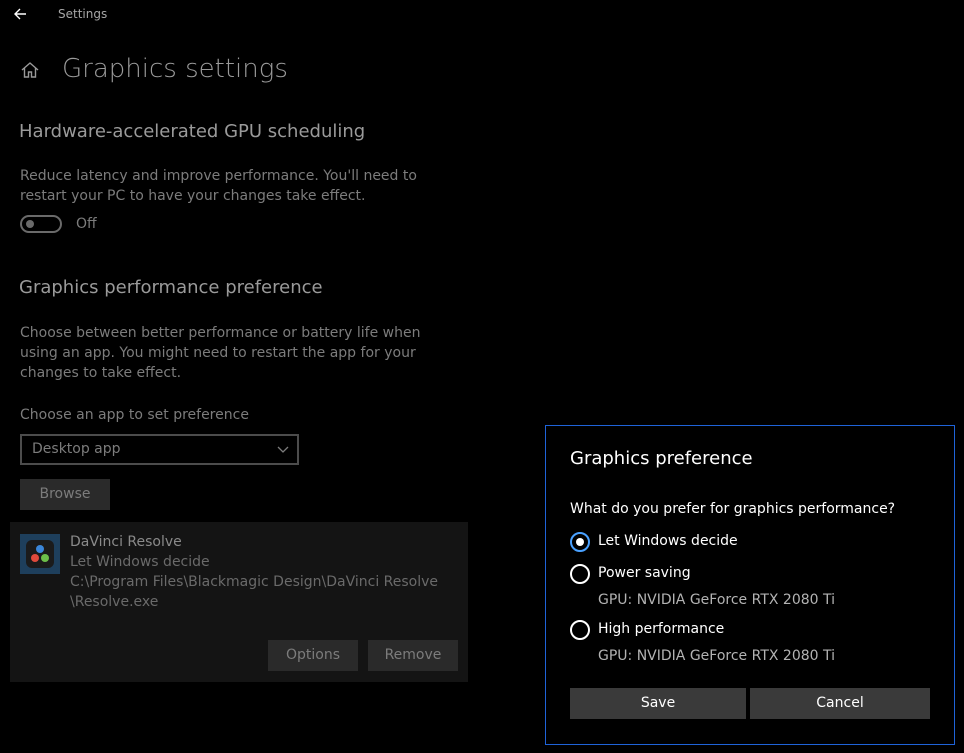  I want to click on app-type-dropdown: Desktop app, so click(159, 449).